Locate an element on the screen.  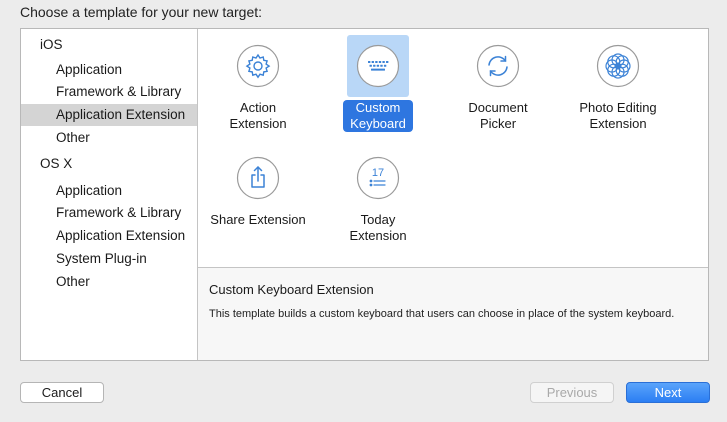
template-action-extension: Action Extension is located at coordinates (258, 84).